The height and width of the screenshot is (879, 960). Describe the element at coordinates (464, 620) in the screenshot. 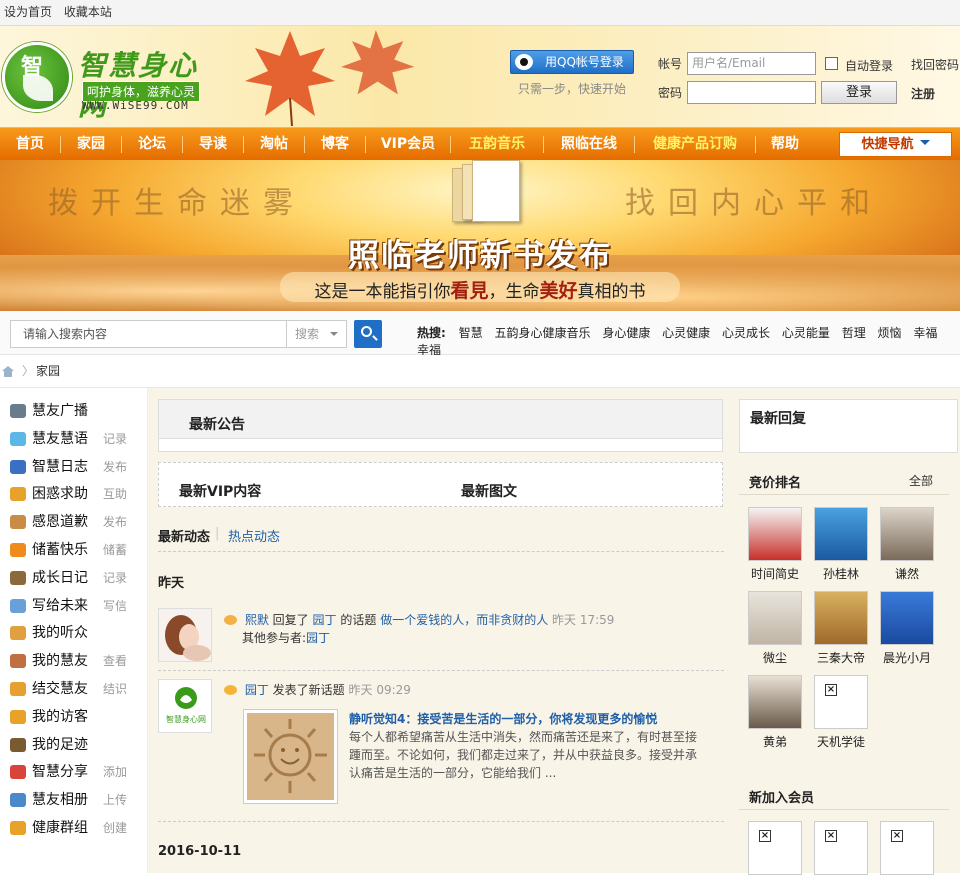

I see `feed-topic-link: 做一个爱钱的人，而非贪财的人` at that location.